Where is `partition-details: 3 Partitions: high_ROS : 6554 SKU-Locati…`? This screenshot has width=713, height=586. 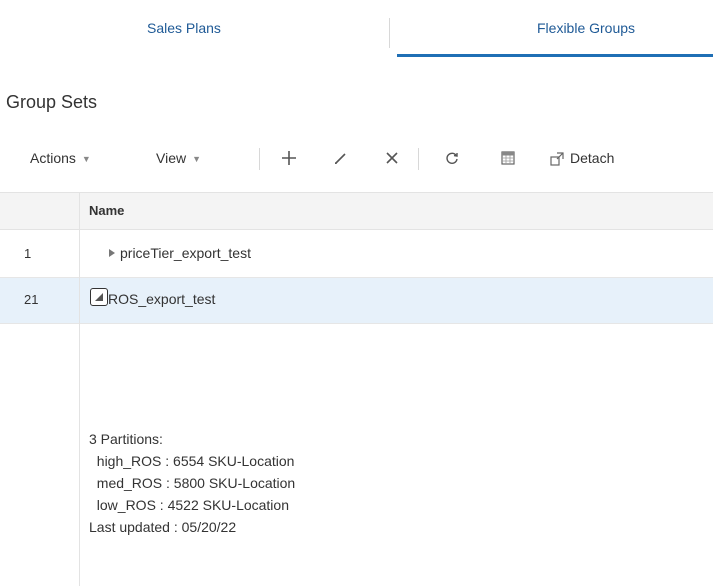
partition-details: 3 Partitions: high_ROS : 6554 SKU-Locati… is located at coordinates (192, 483).